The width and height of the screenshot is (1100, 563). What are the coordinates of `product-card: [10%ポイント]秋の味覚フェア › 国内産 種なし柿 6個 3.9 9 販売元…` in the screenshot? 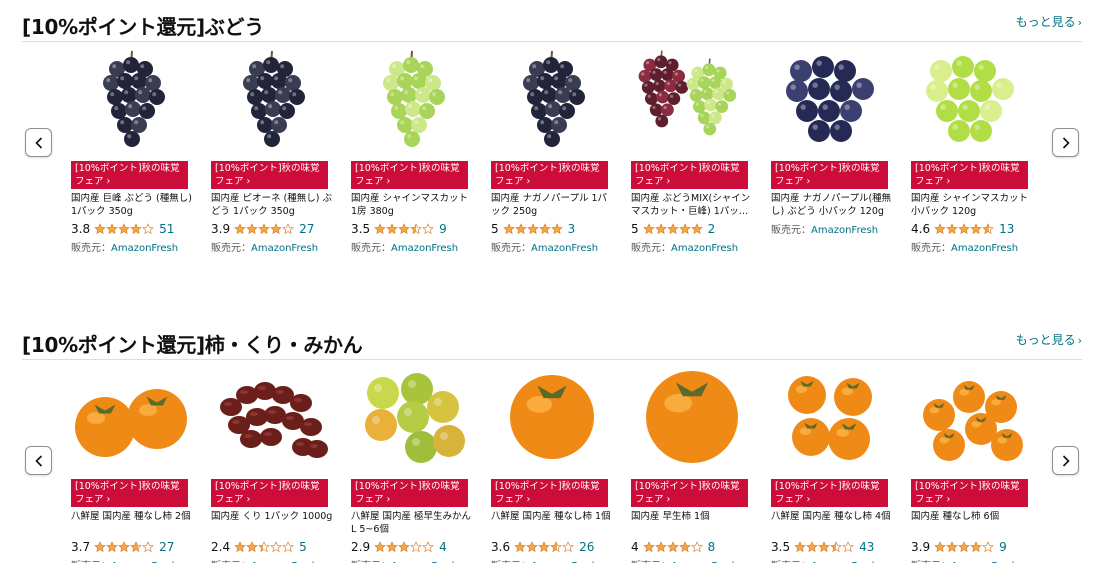 It's located at (972, 465).